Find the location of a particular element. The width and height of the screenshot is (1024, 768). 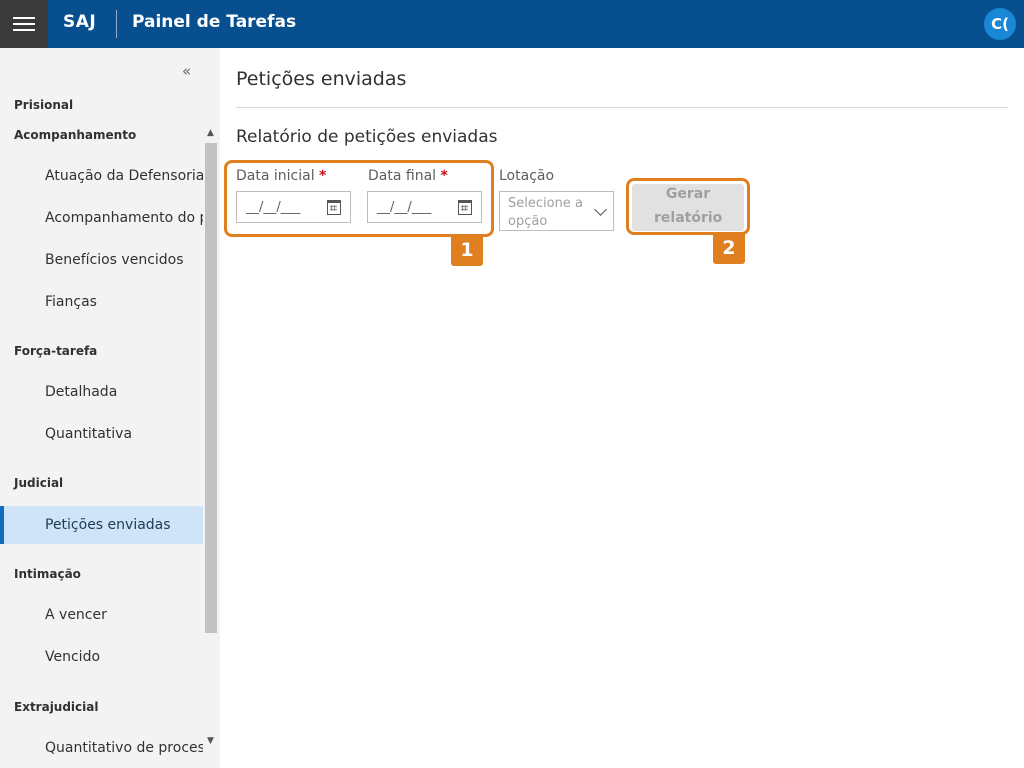

data-inicial-label-text: Data inicial is located at coordinates (275, 176).